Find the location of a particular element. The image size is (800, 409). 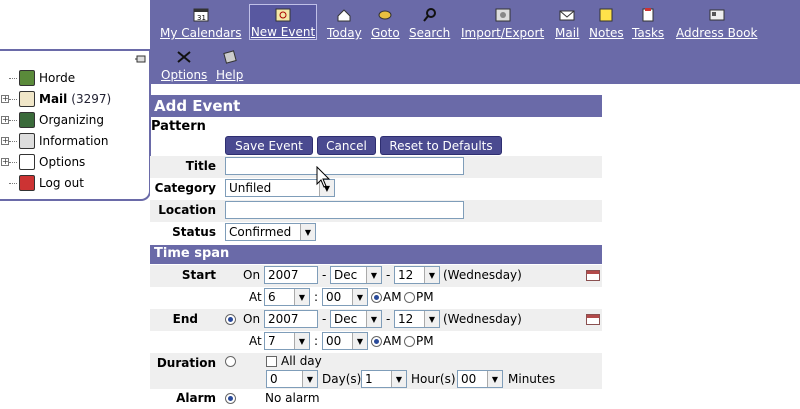

tasks-button: Tasks is located at coordinates (648, 20).